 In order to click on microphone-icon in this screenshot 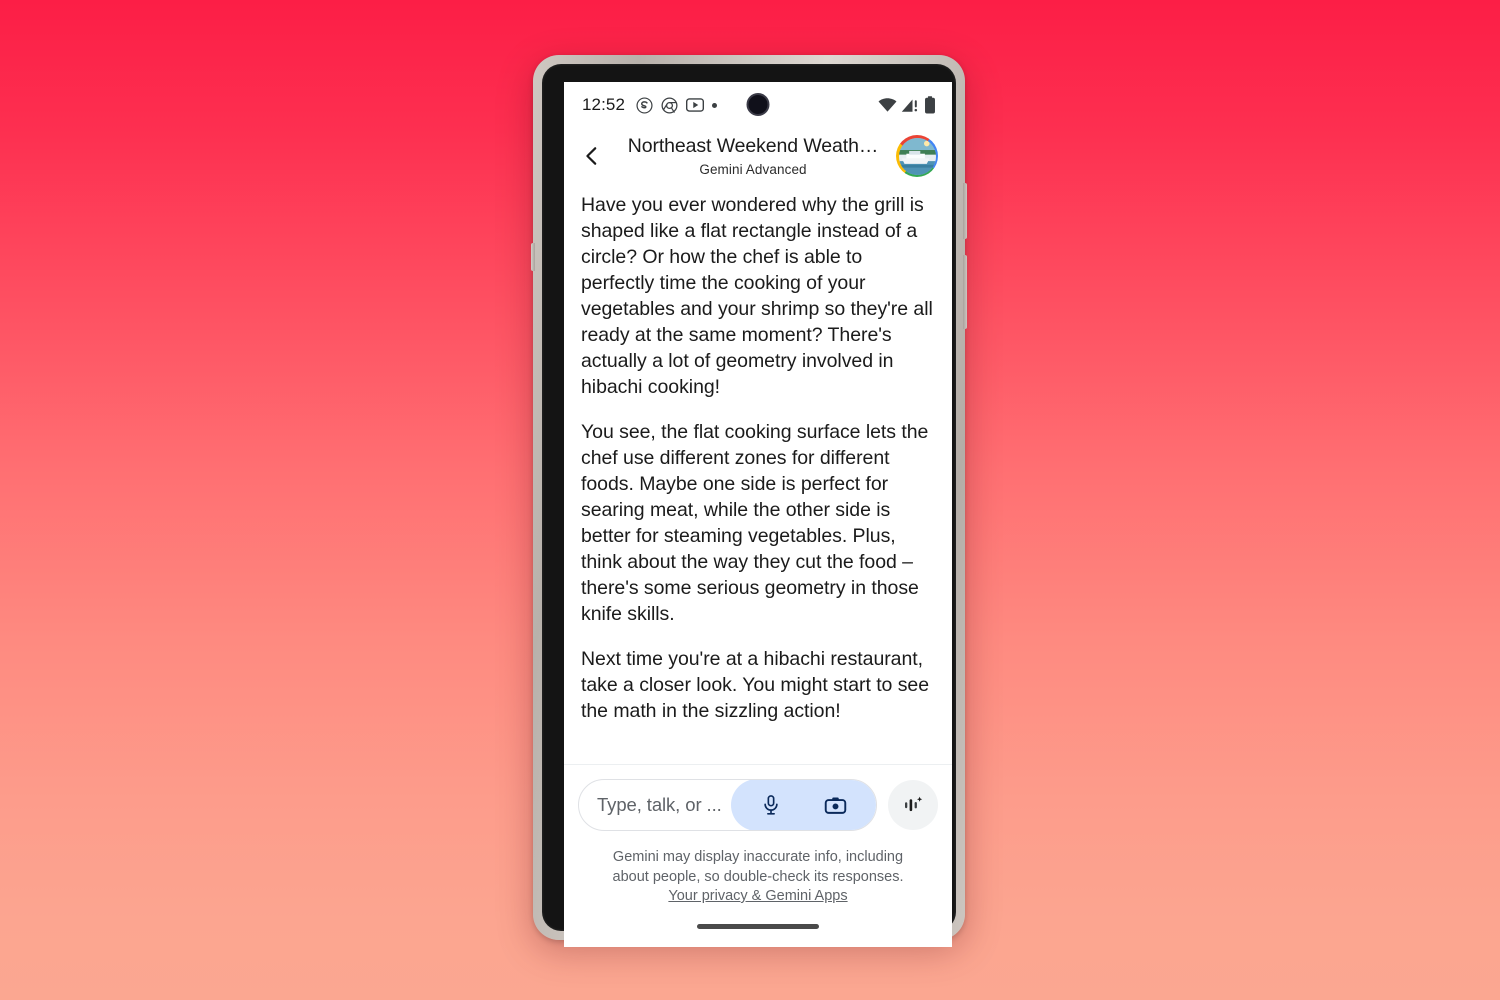, I will do `click(771, 805)`.